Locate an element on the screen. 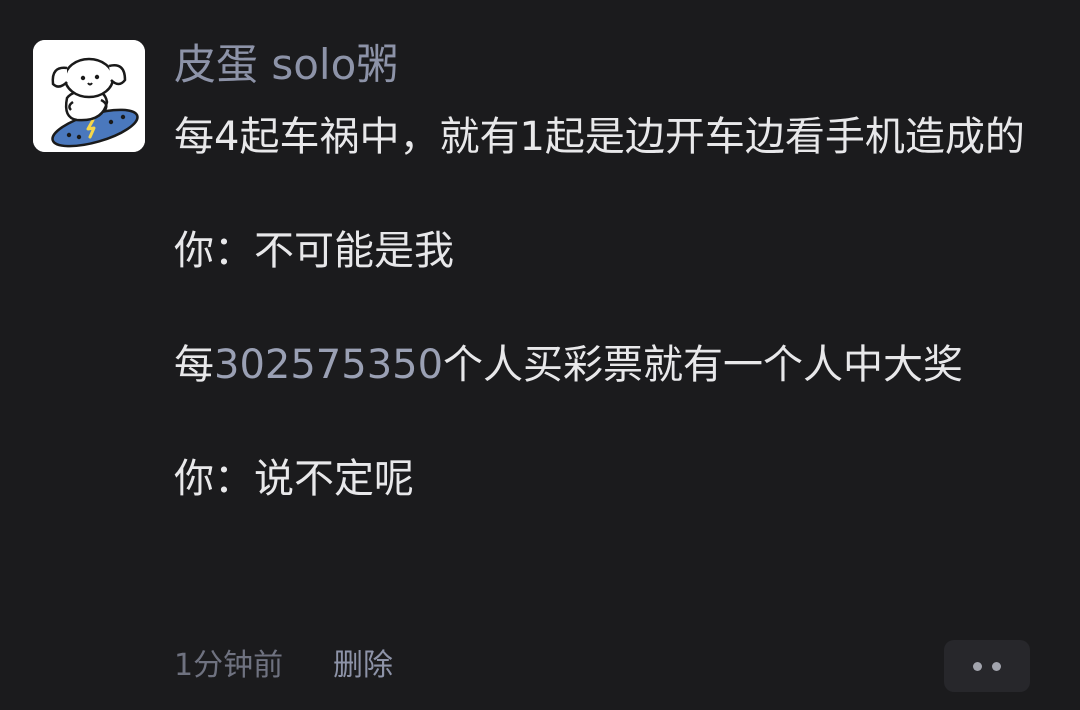 This screenshot has width=1080, height=710. content-line-3: 每302575350个人买彩票就有一个人中大奖 is located at coordinates (604, 365).